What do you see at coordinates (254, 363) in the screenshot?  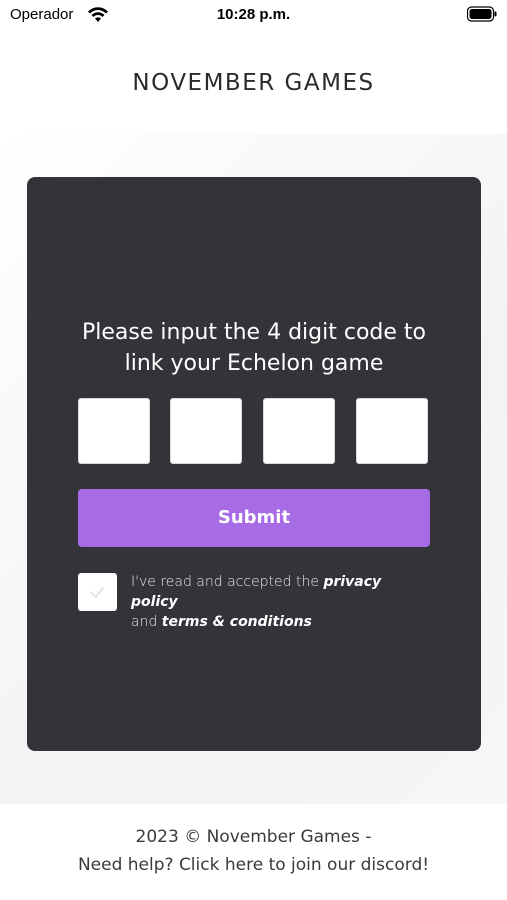 I see `card-heading-line-2: link your Echelon game` at bounding box center [254, 363].